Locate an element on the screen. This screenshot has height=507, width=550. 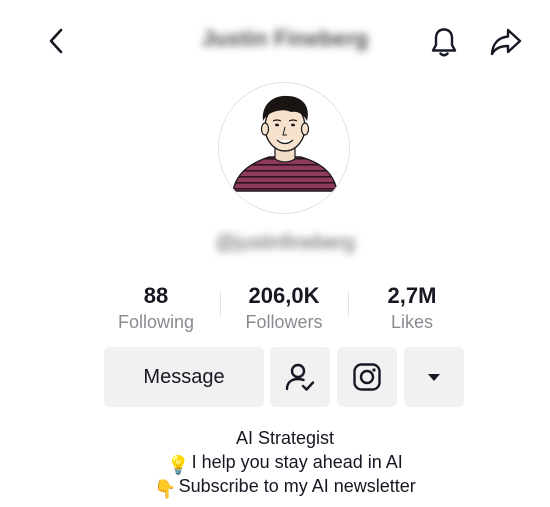
follow-status-button is located at coordinates (300, 377).